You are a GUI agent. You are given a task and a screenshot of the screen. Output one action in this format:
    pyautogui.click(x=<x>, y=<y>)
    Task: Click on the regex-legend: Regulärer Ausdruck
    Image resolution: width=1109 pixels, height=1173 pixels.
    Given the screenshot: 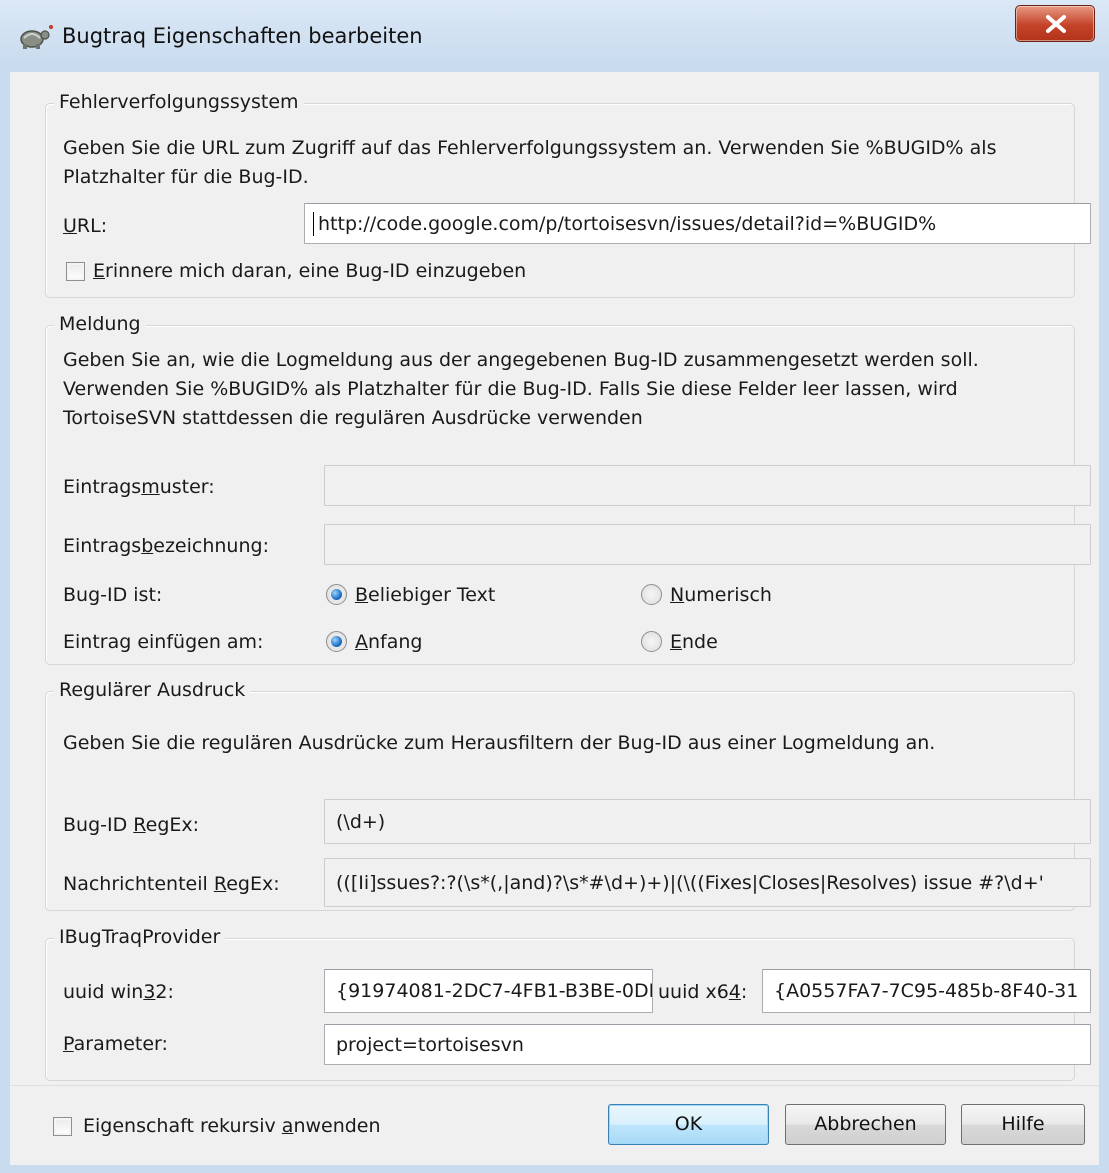 What is the action you would take?
    pyautogui.click(x=152, y=690)
    